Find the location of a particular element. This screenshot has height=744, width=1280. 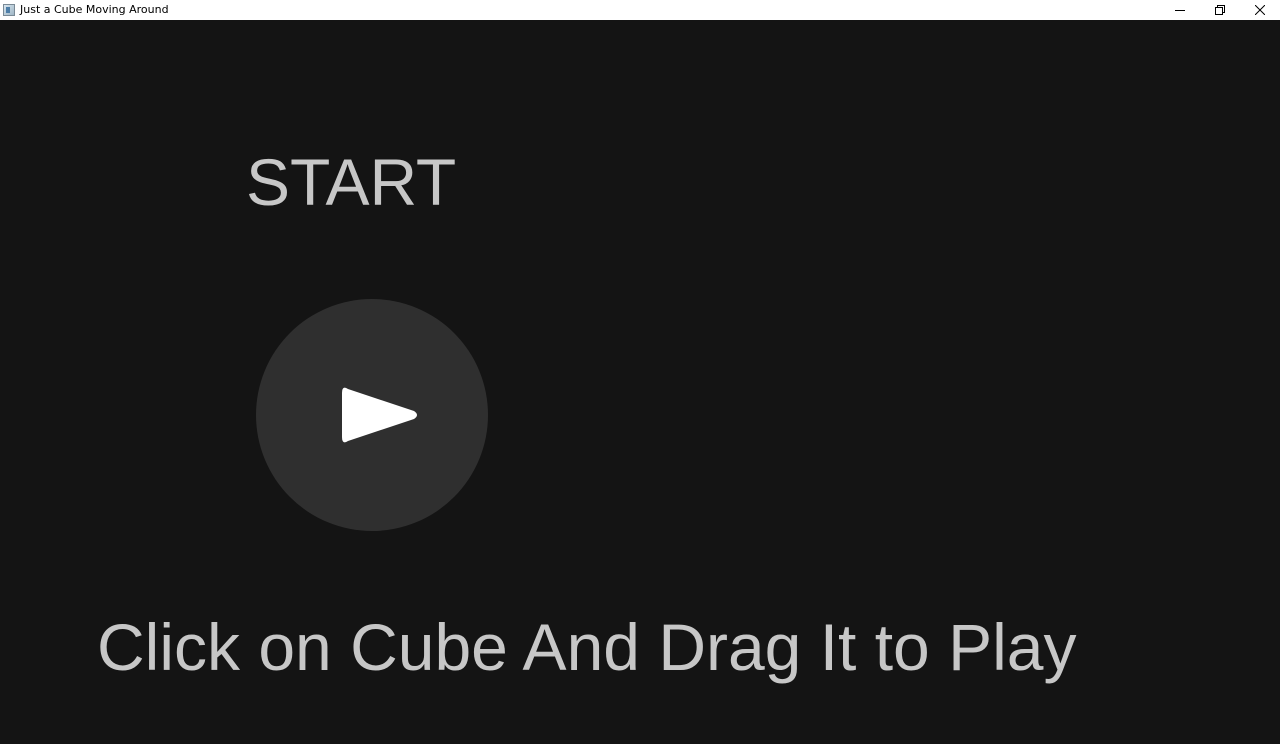

restore-icon is located at coordinates (1220, 10).